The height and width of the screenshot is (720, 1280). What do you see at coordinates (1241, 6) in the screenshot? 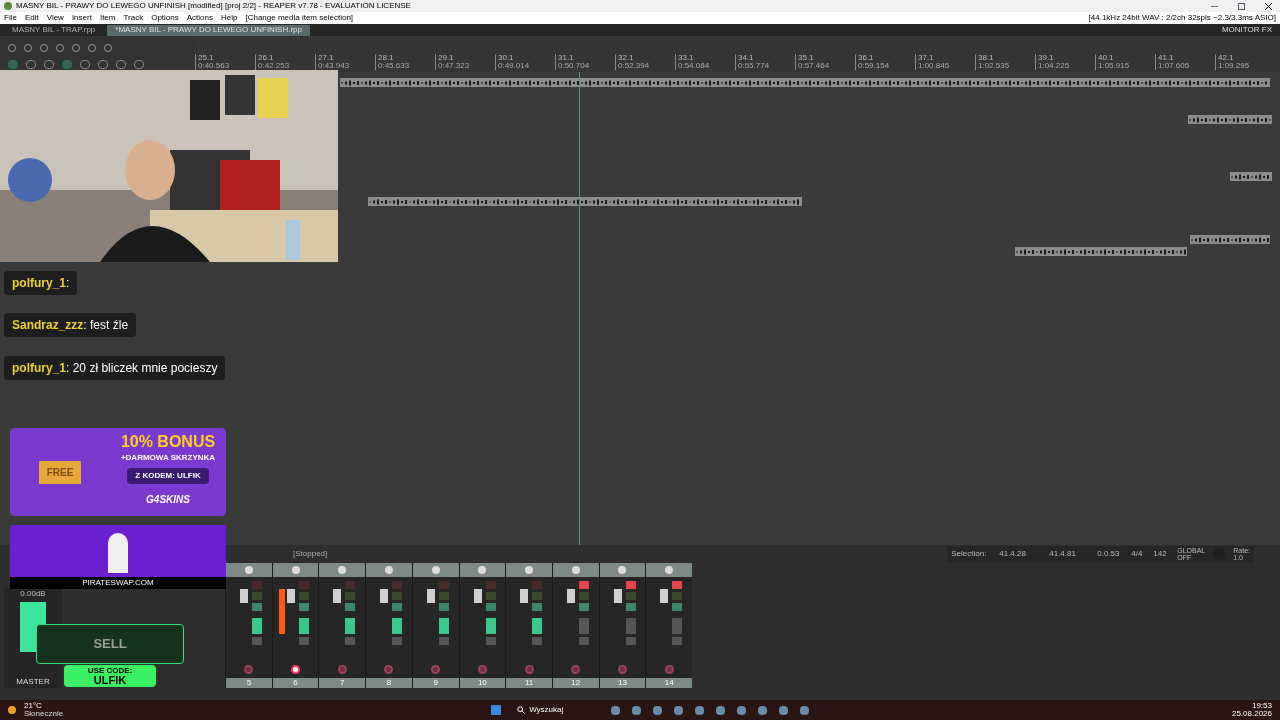
I see `restore-icon` at bounding box center [1241, 6].